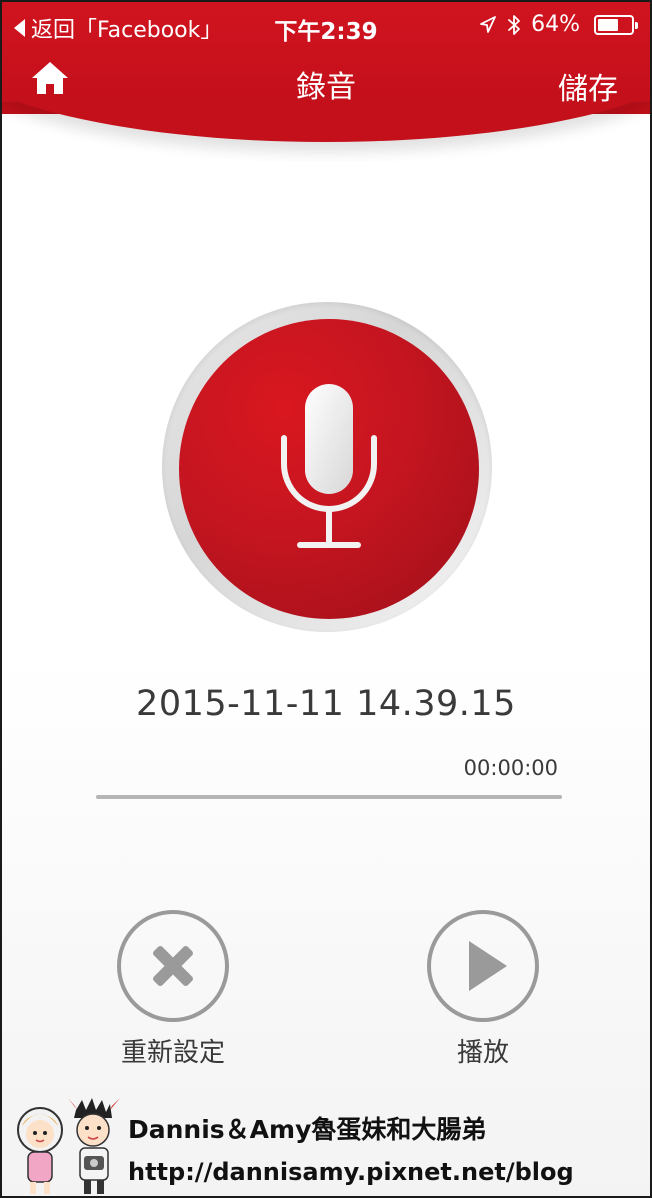  Describe the element at coordinates (329, 466) in the screenshot. I see `microphone-icon` at that location.